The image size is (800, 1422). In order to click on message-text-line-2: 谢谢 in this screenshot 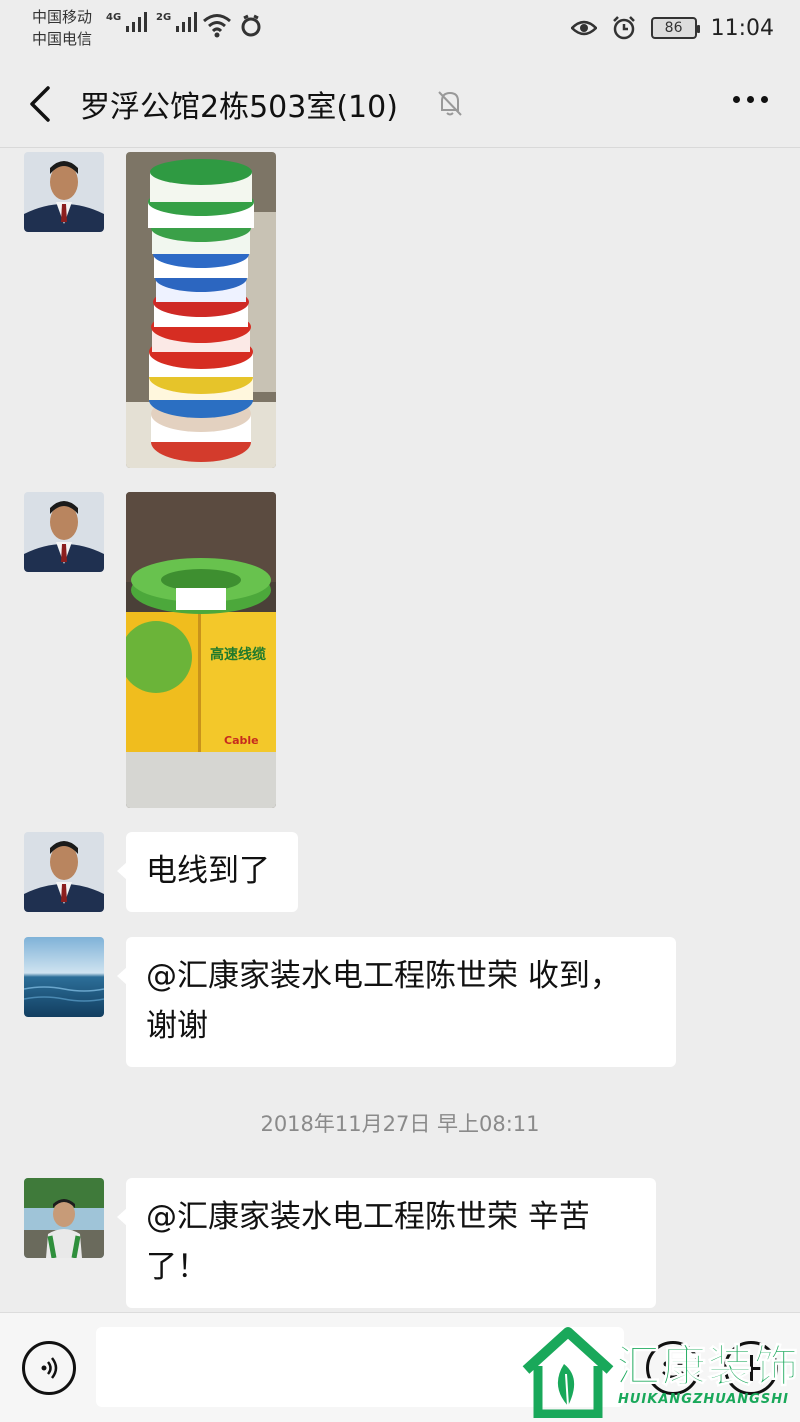, I will do `click(177, 1026)`.